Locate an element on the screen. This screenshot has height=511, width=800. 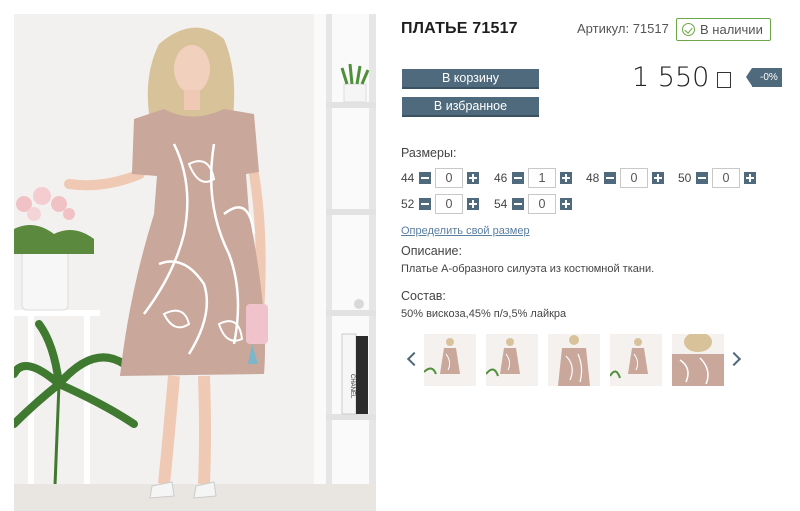
product-title: ПЛАТЬЕ 71517 is located at coordinates (459, 28).